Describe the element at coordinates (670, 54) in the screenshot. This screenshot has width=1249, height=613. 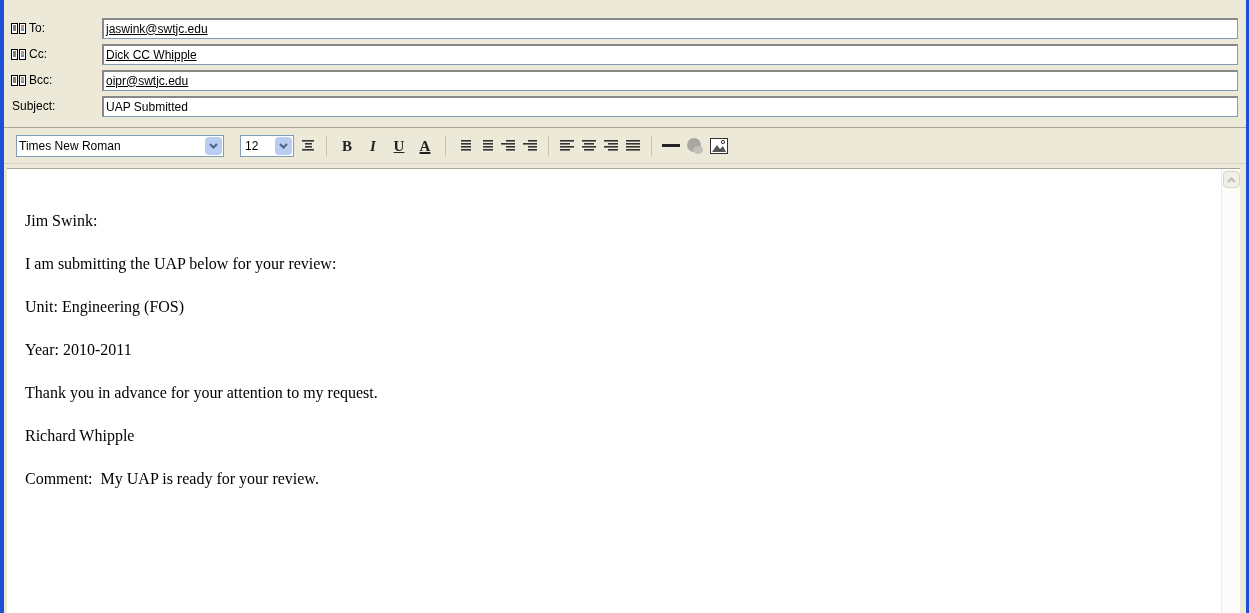
I see `recipient-field: Dick CC Whipple` at that location.